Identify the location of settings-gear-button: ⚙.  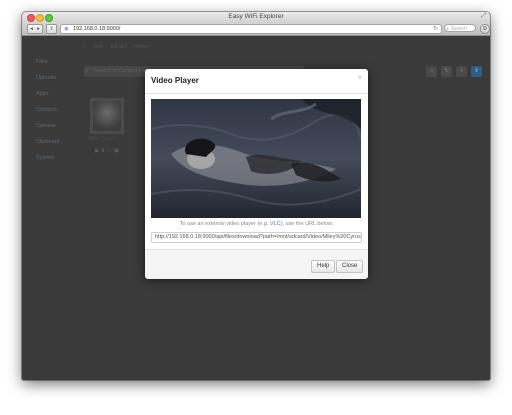
(485, 29).